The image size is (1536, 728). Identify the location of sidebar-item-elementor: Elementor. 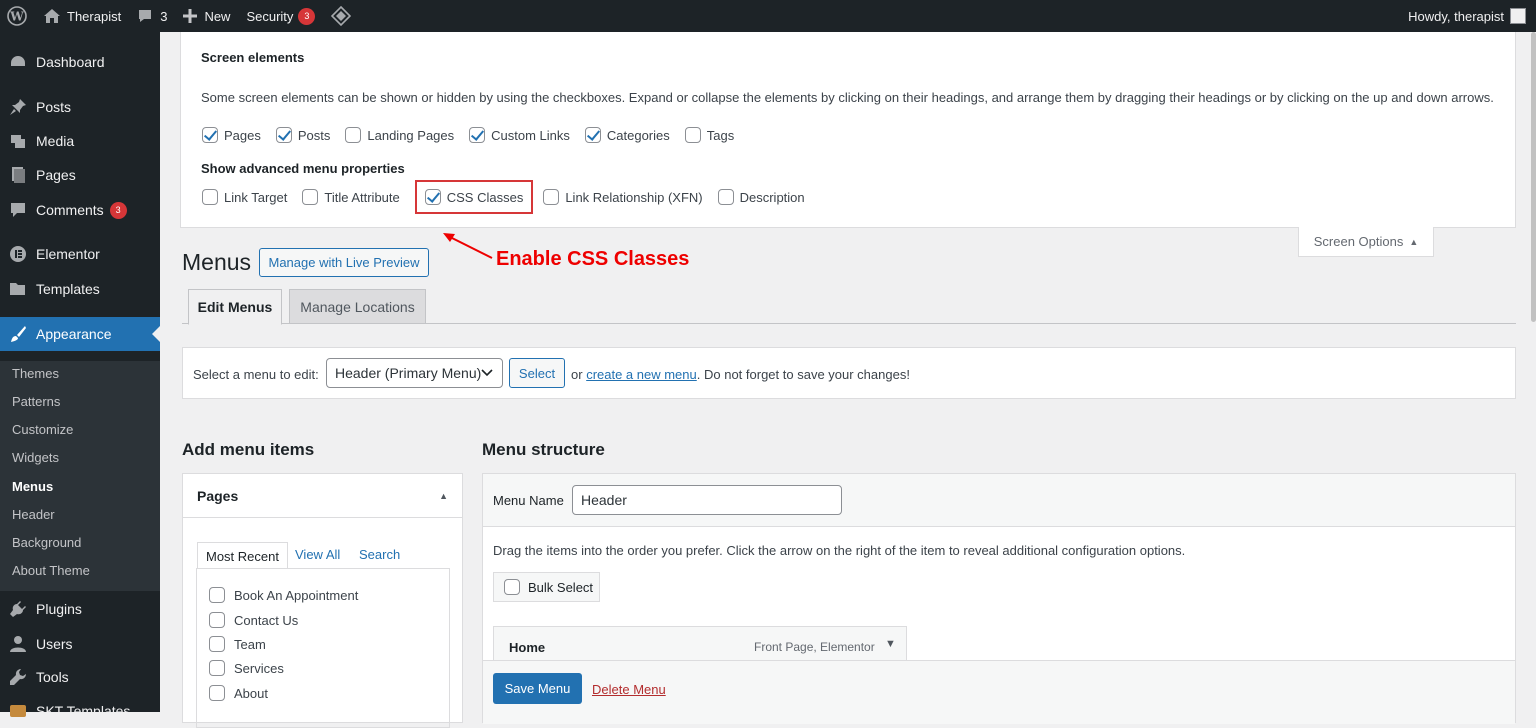
(80, 254).